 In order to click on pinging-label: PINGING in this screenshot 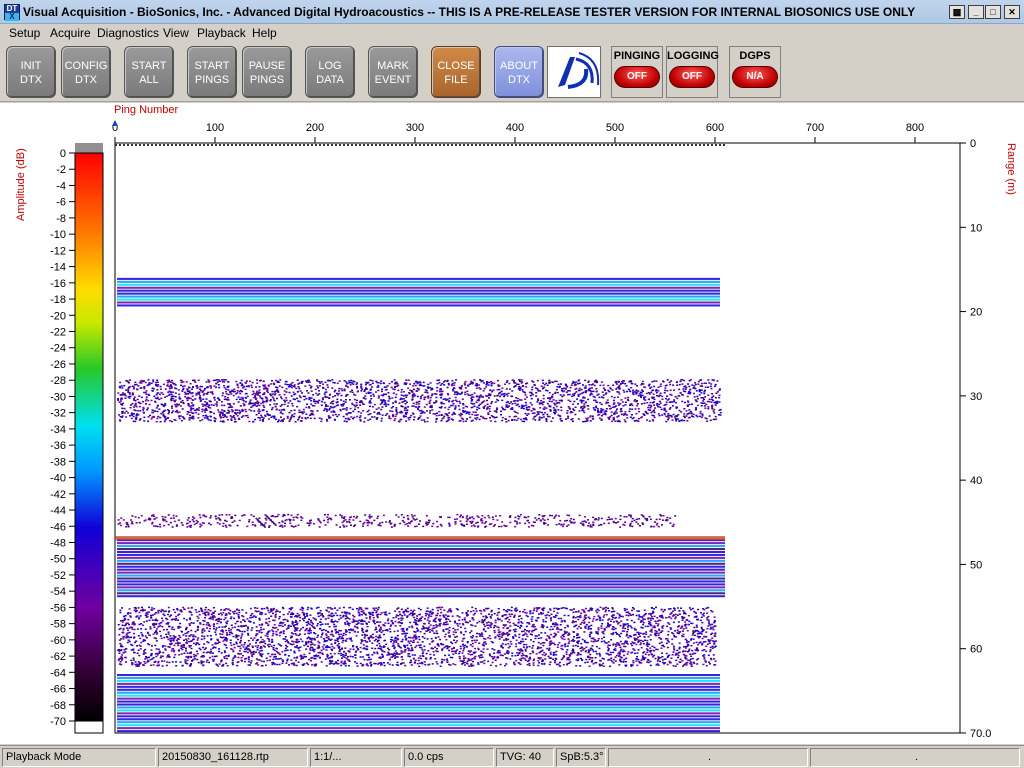, I will do `click(637, 56)`.